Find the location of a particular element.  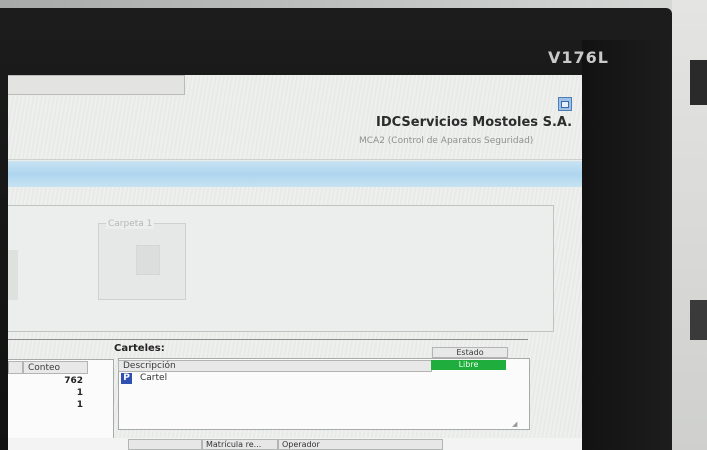

column-header-estado: Estado is located at coordinates (470, 352).